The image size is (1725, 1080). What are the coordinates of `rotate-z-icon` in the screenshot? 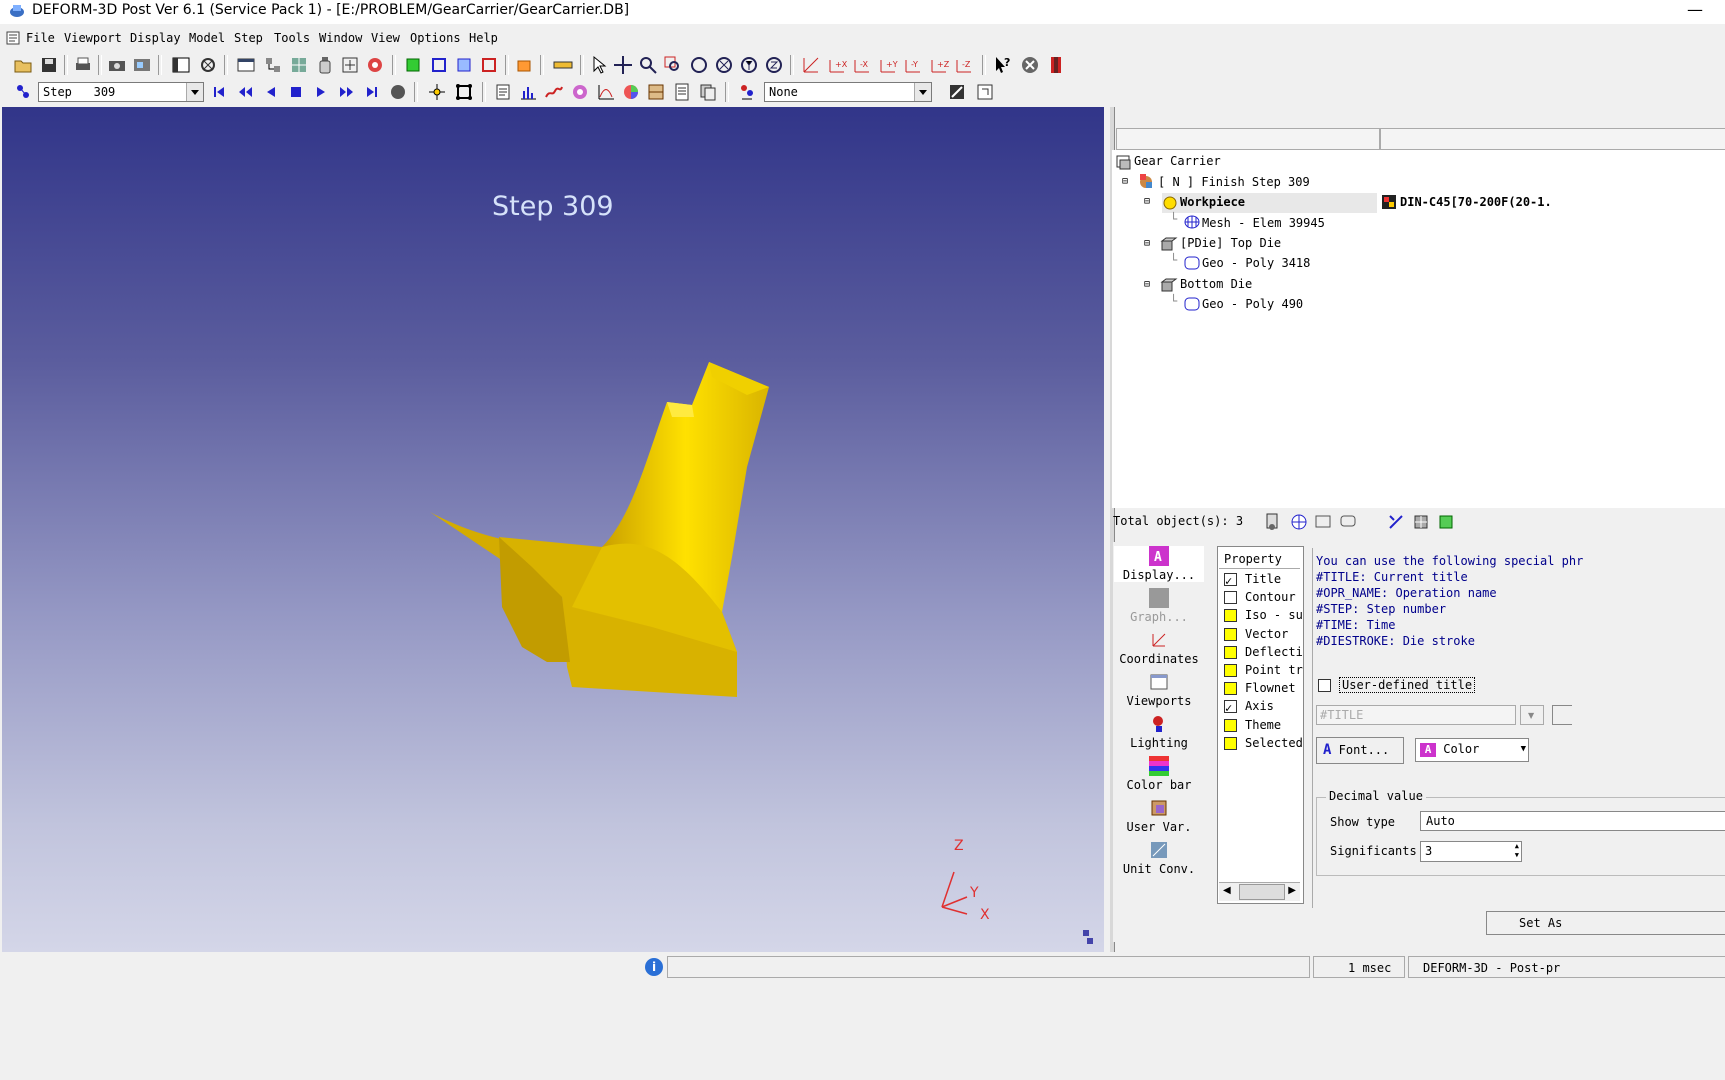 It's located at (774, 65).